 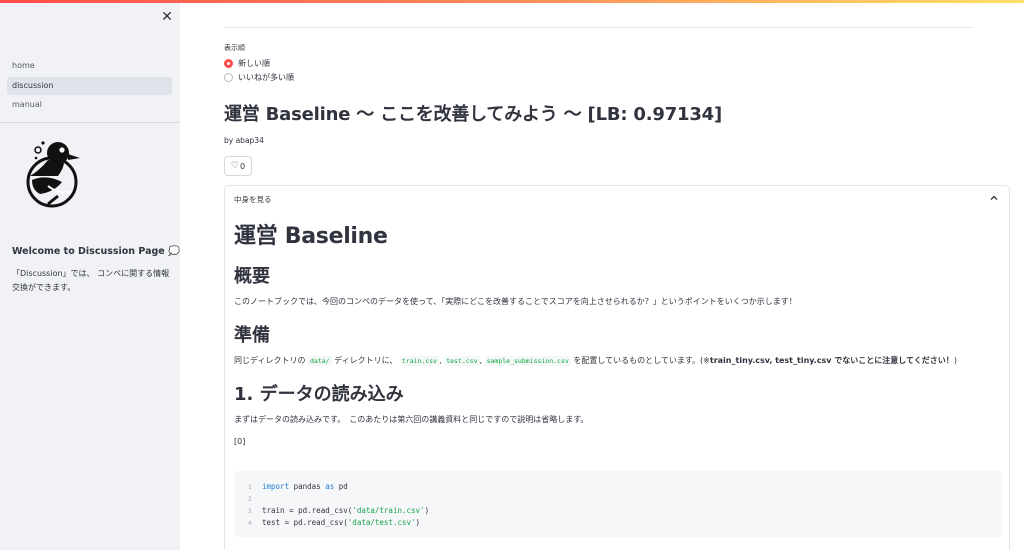 What do you see at coordinates (341, 486) in the screenshot?
I see `code-text: pd` at bounding box center [341, 486].